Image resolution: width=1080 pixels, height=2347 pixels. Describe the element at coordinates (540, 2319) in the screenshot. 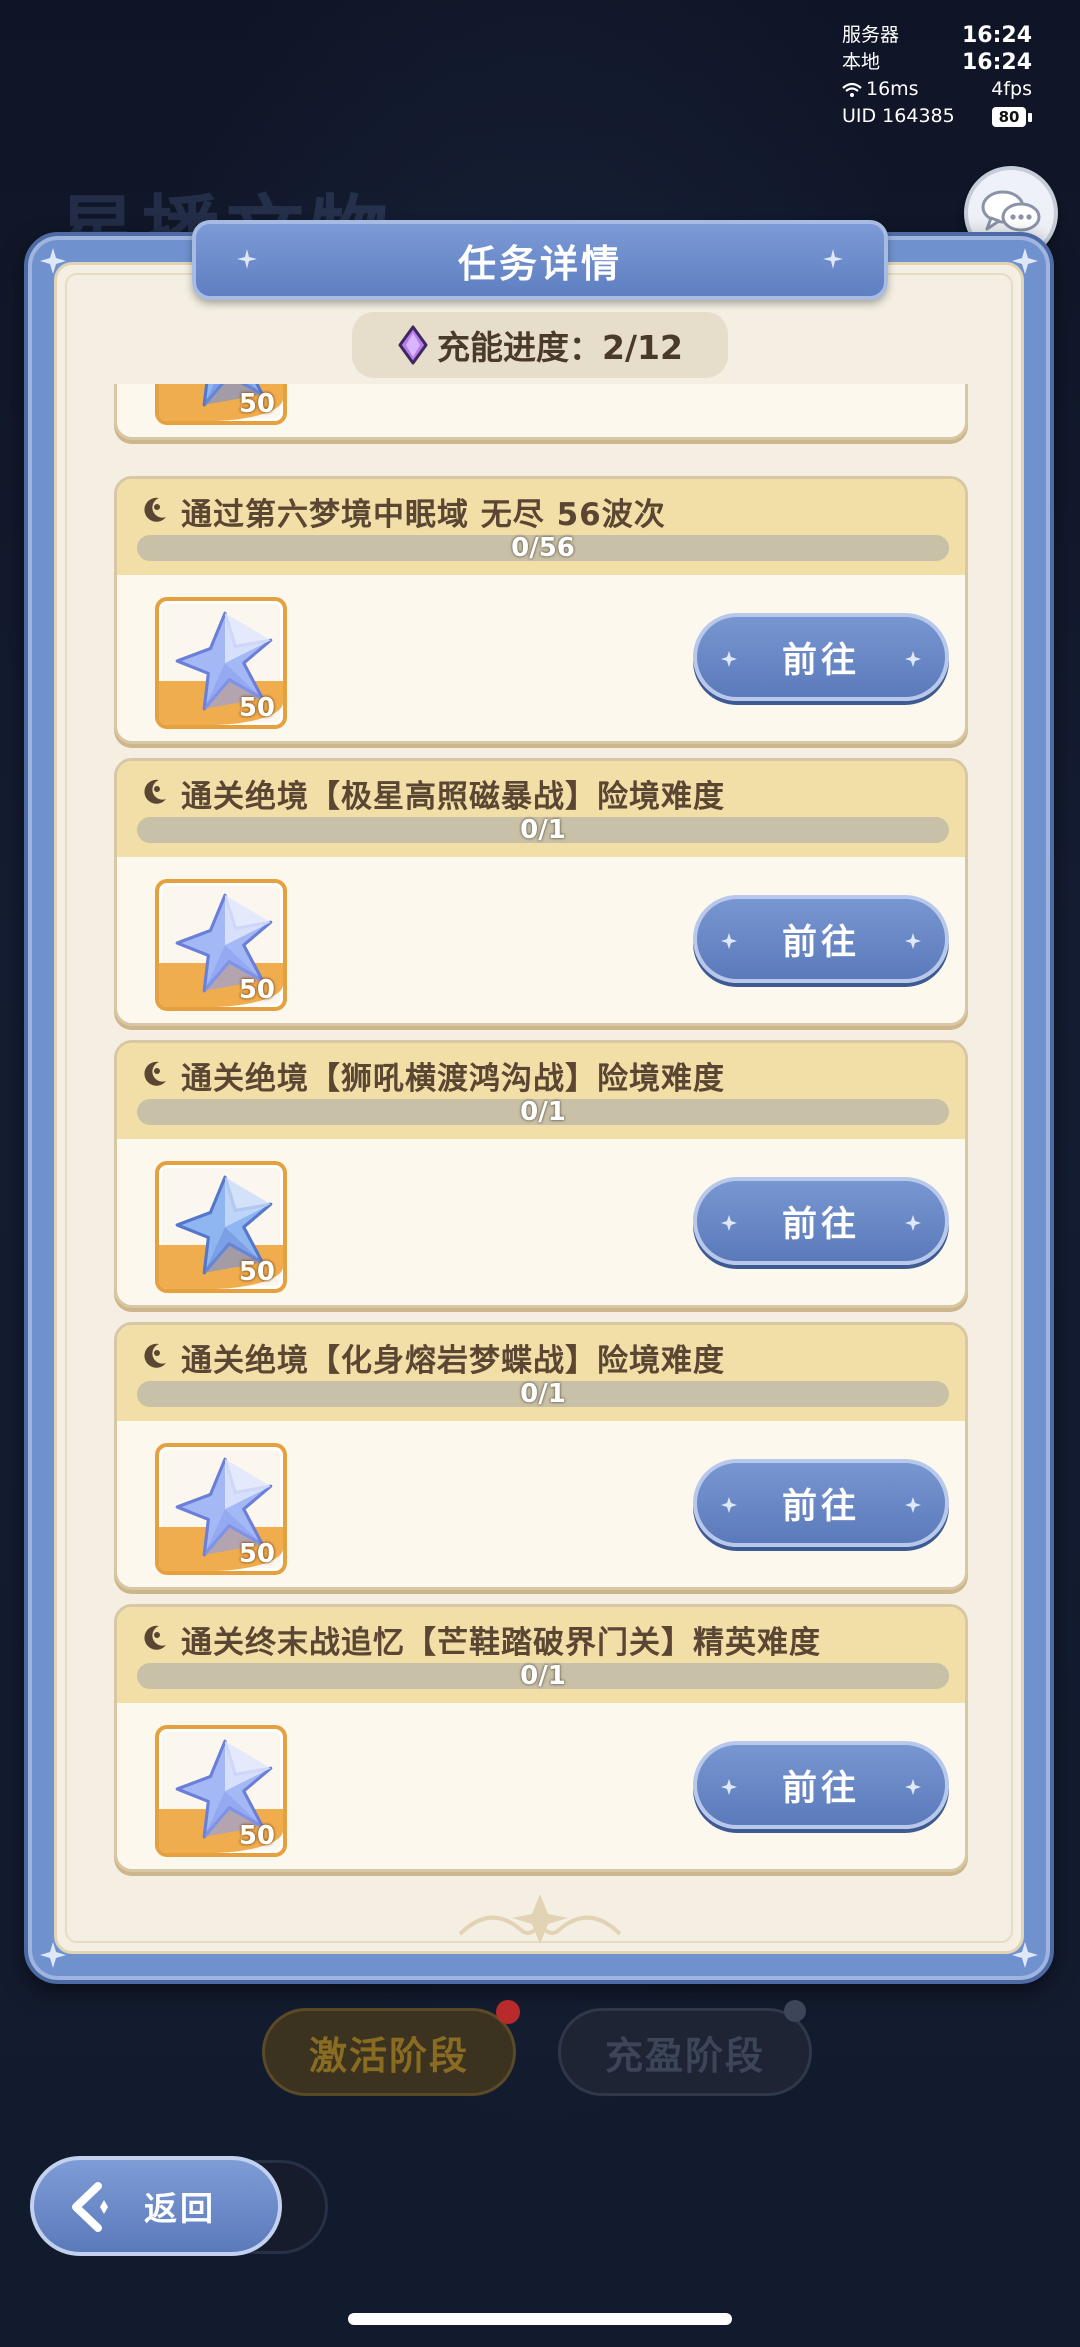

I see `home-indicator` at that location.